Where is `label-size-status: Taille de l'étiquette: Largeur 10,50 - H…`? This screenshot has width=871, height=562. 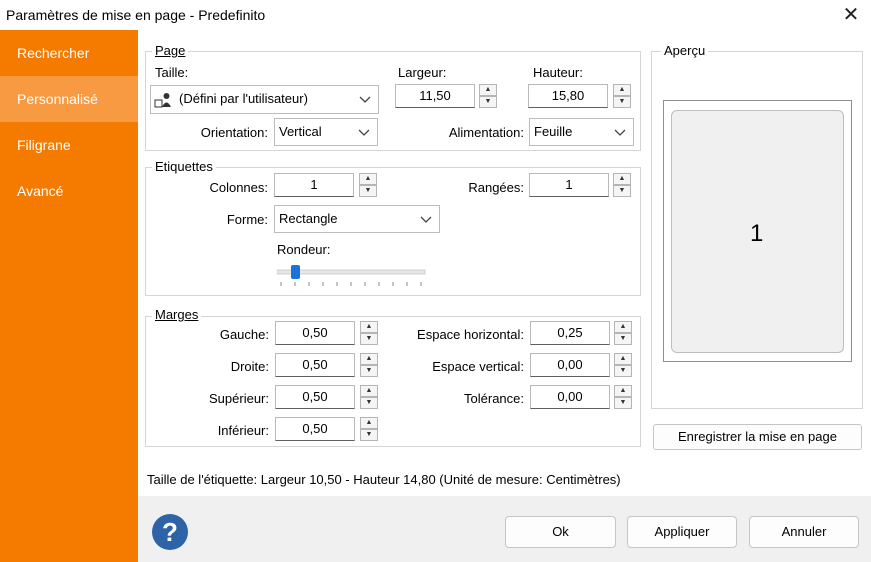
label-size-status: Taille de l'étiquette: Largeur 10,50 - H… is located at coordinates (384, 479).